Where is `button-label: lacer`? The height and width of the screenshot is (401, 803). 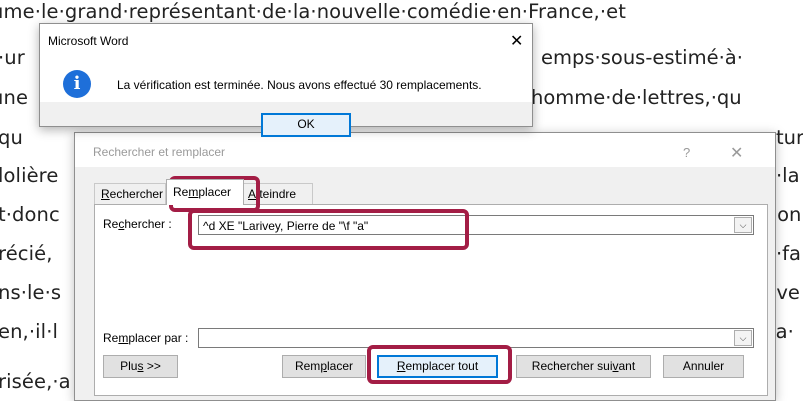
button-label: lacer is located at coordinates (340, 366).